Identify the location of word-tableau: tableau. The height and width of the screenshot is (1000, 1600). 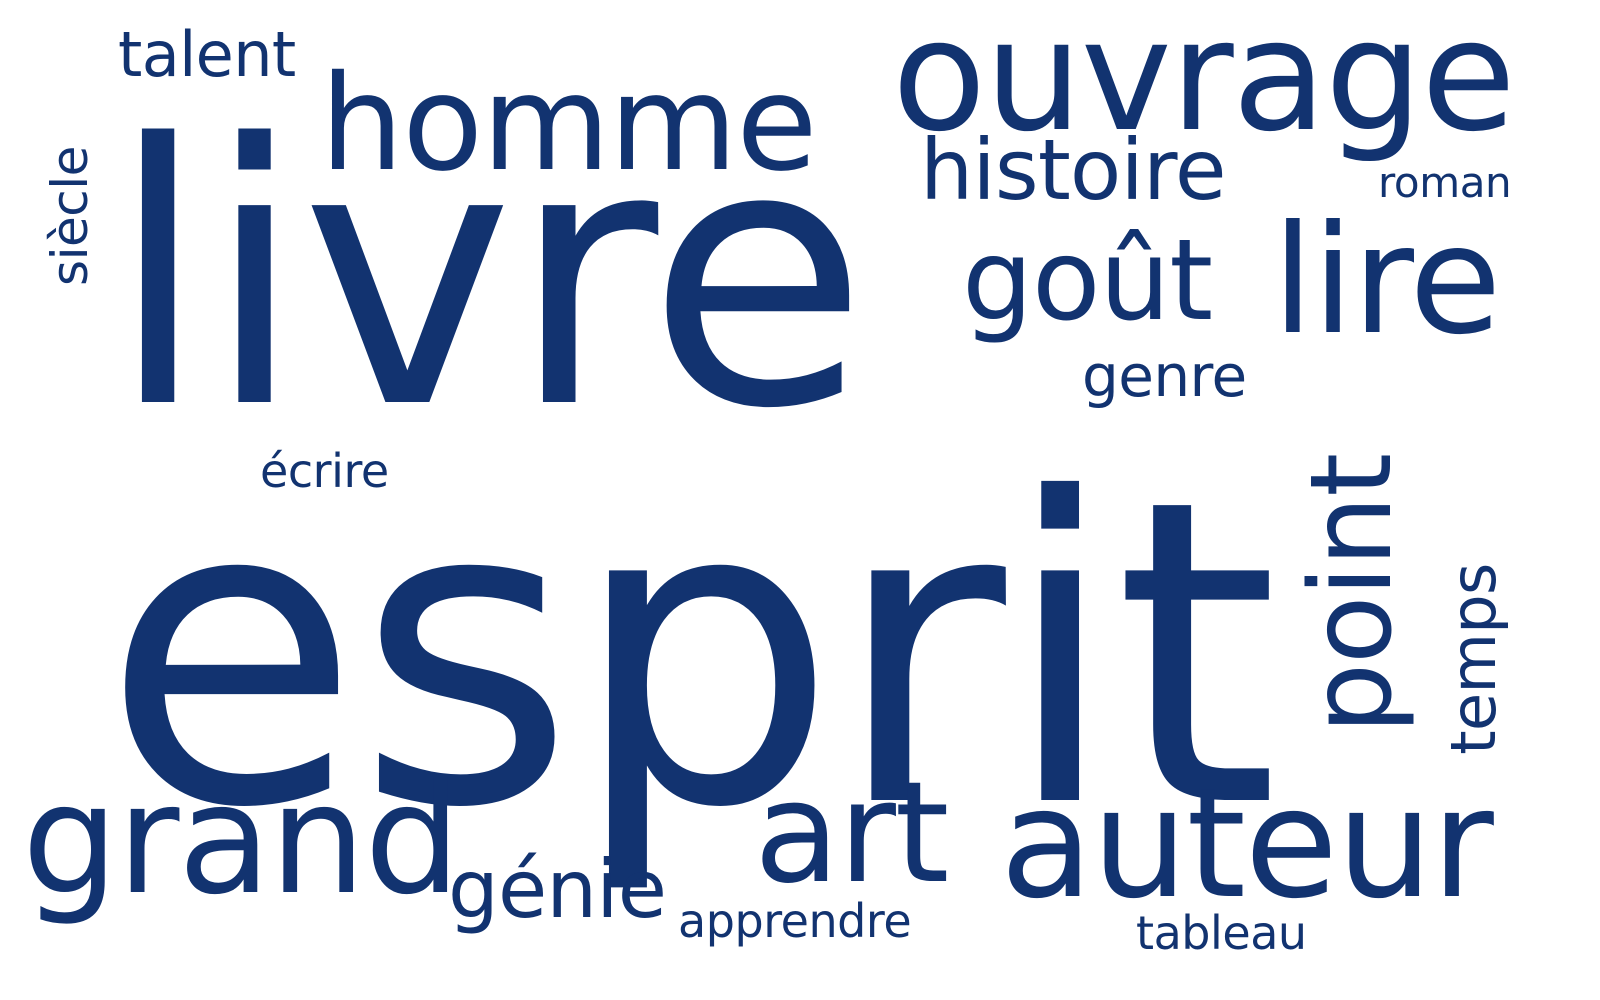
(1221, 933).